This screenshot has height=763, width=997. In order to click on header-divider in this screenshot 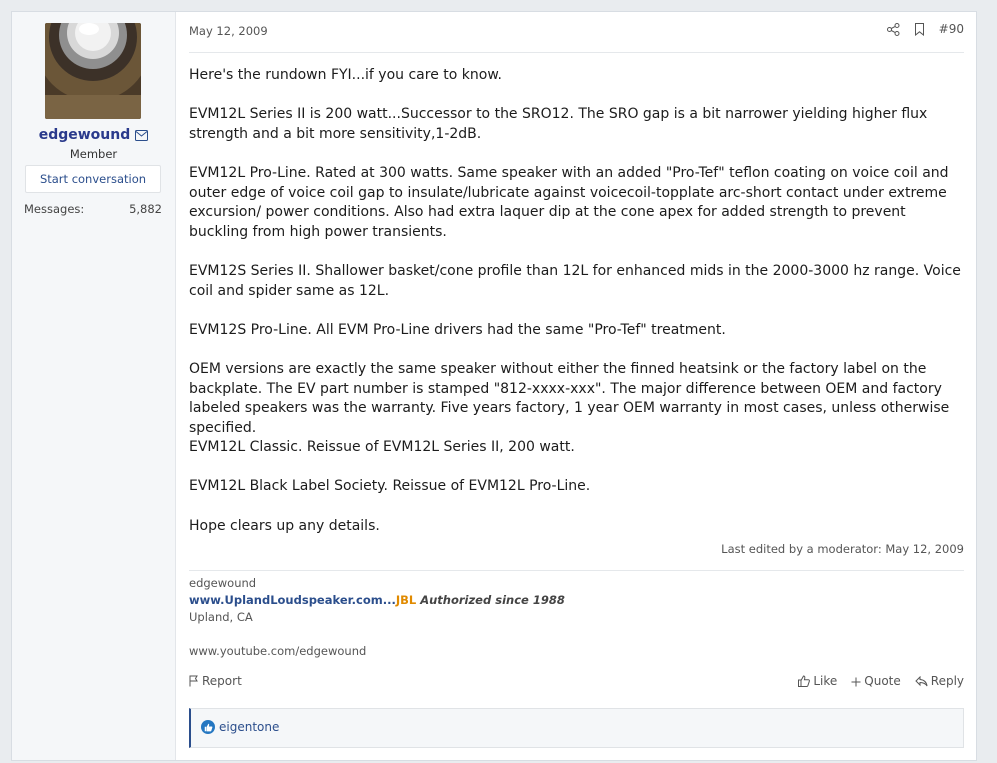, I will do `click(576, 52)`.